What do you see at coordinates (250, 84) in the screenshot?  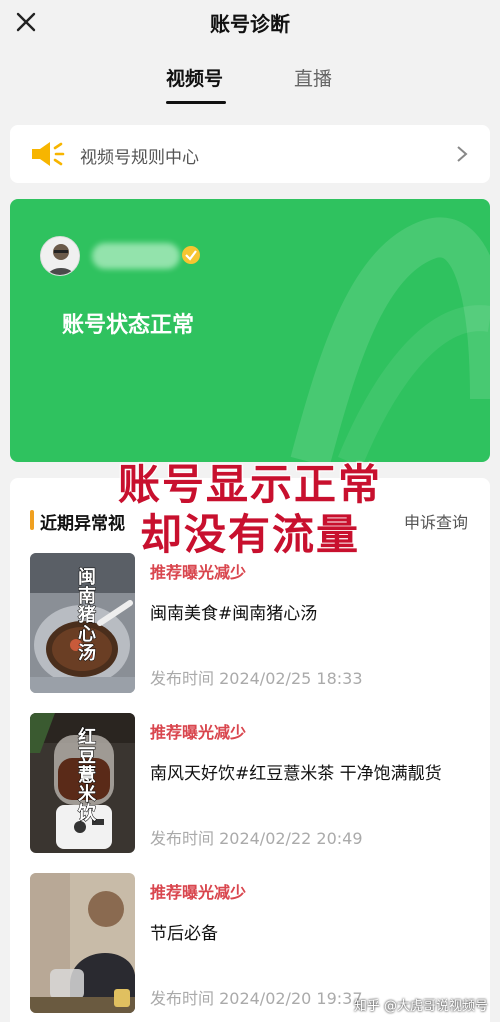 I see `tab-bar: 视频号 直播` at bounding box center [250, 84].